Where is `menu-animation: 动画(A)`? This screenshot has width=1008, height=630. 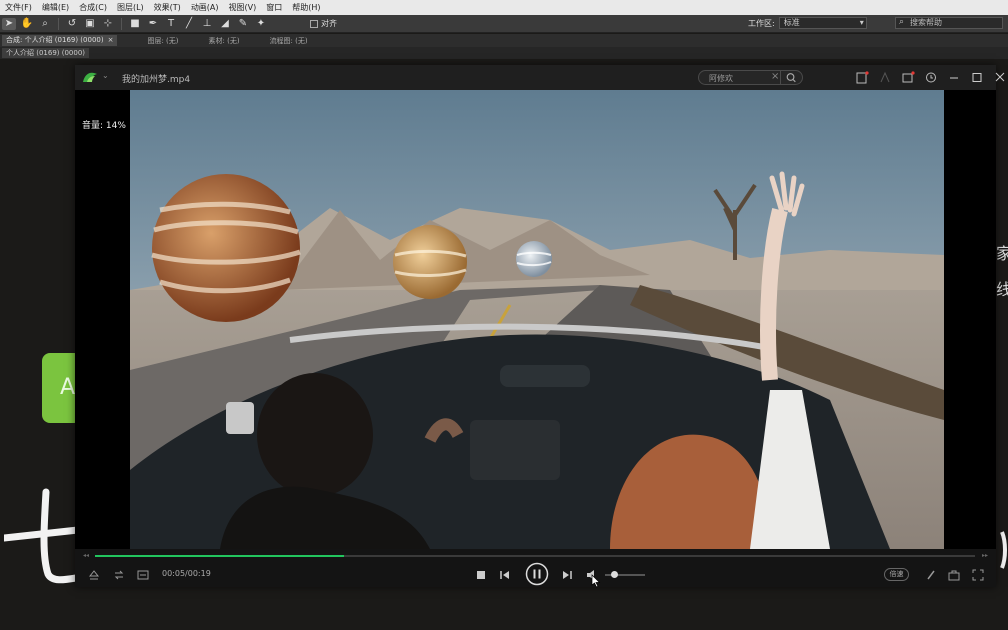
menu-animation: 动画(A) is located at coordinates (205, 7).